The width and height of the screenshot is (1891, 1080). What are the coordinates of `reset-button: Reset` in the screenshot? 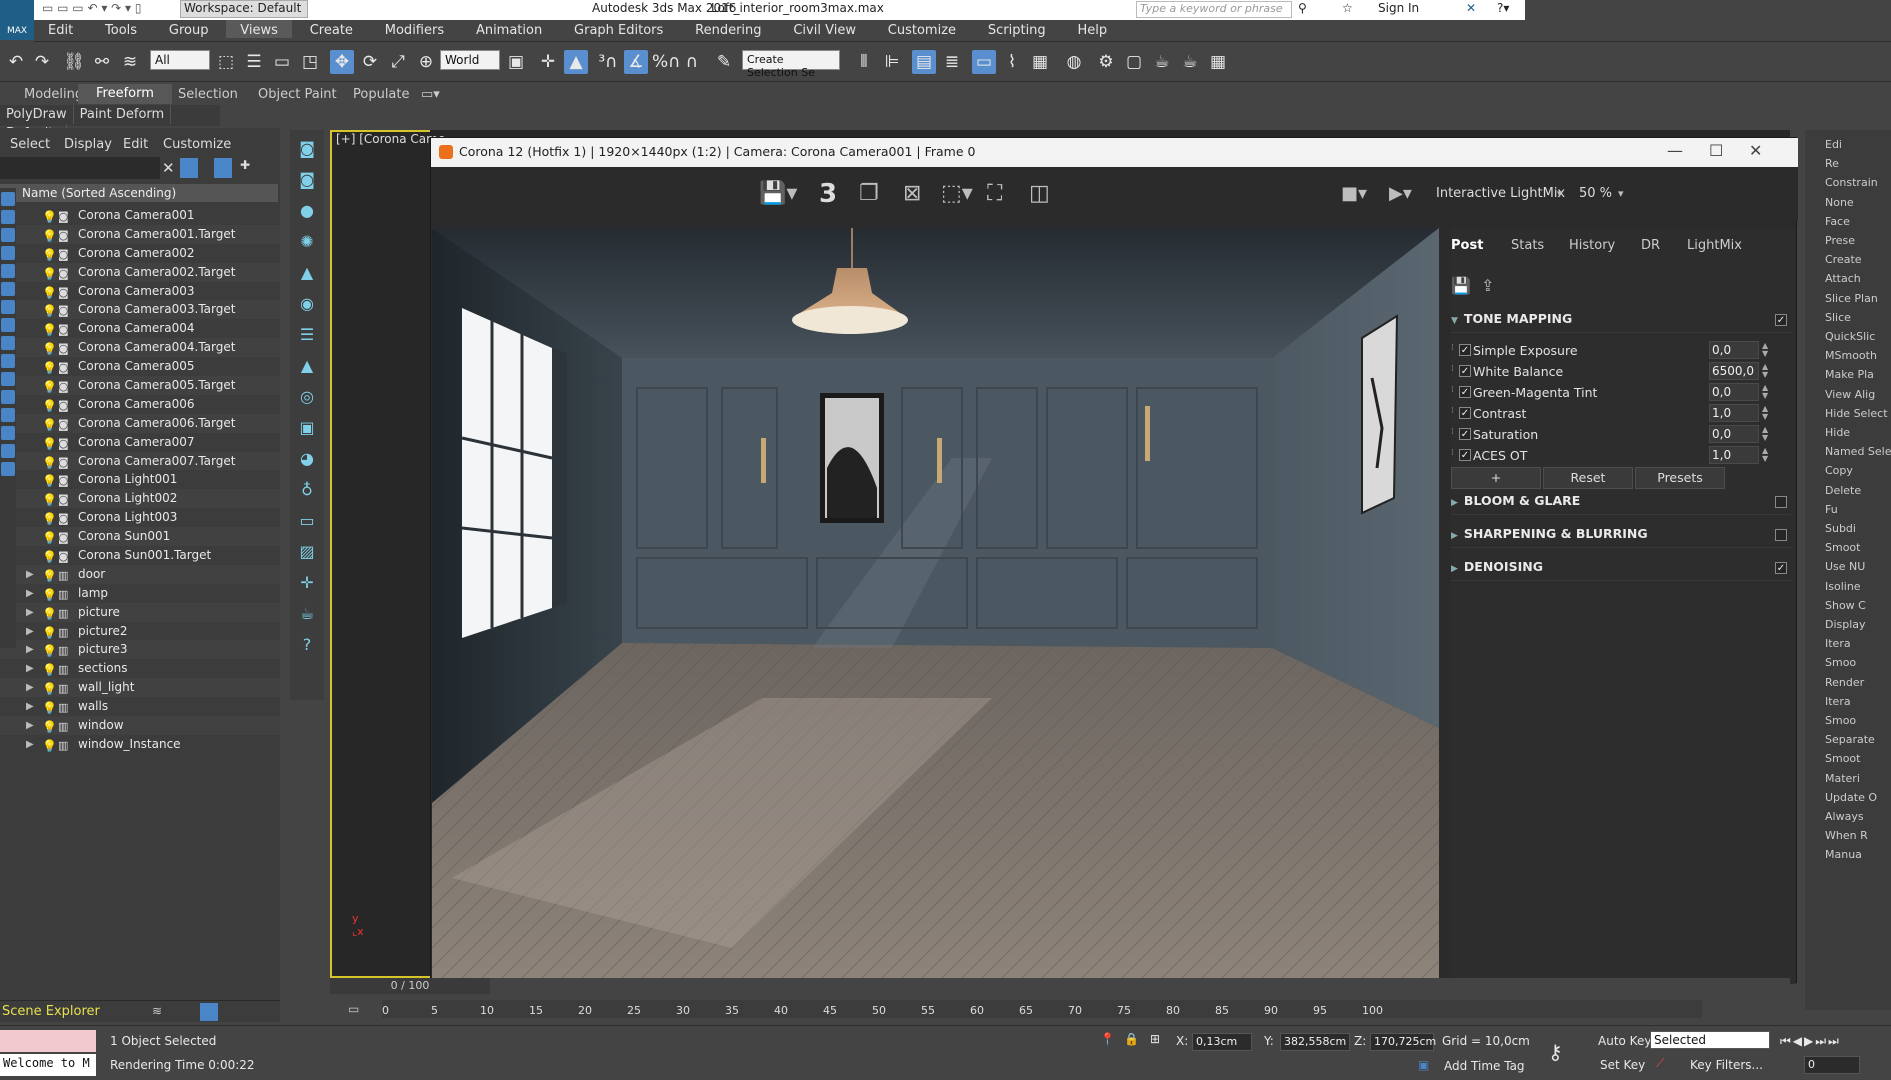 It's located at (1588, 478).